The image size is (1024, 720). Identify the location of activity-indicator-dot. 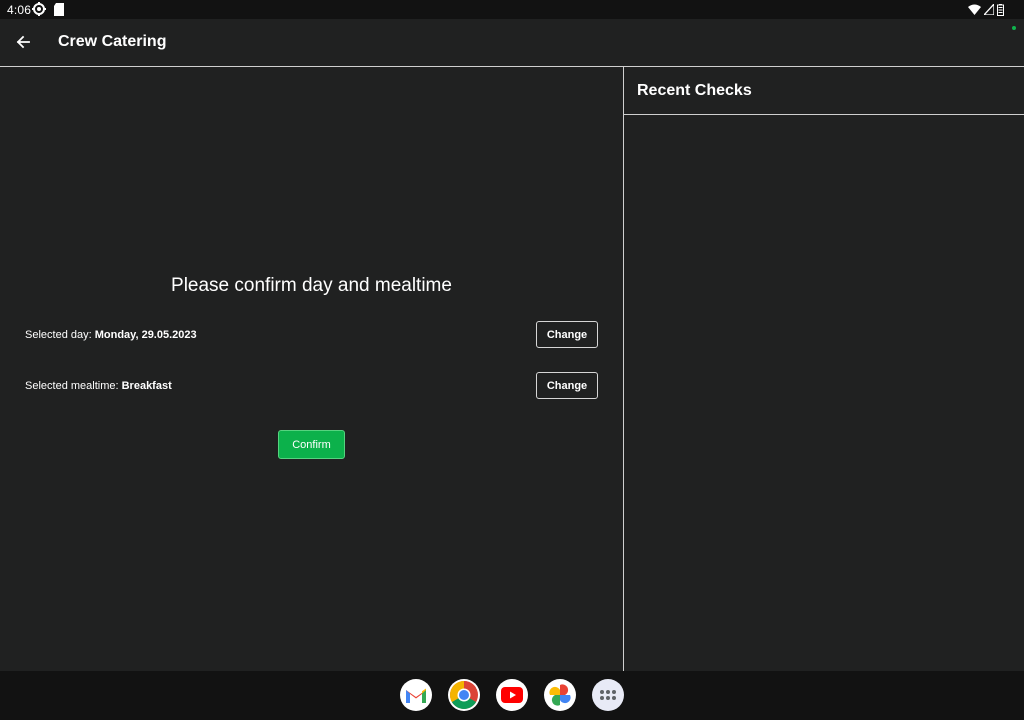
(1014, 28).